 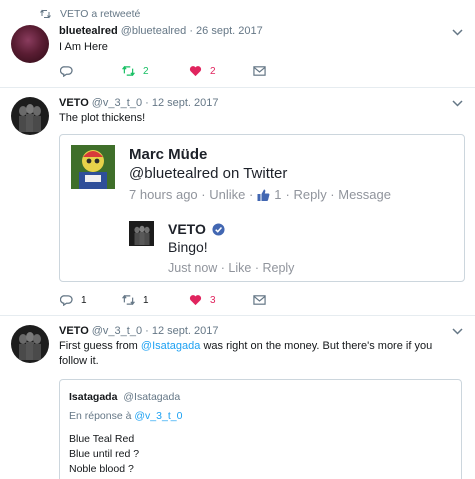 I want to click on quoted-reply-context: En réponse à @v_3_t_0, so click(x=125, y=416).